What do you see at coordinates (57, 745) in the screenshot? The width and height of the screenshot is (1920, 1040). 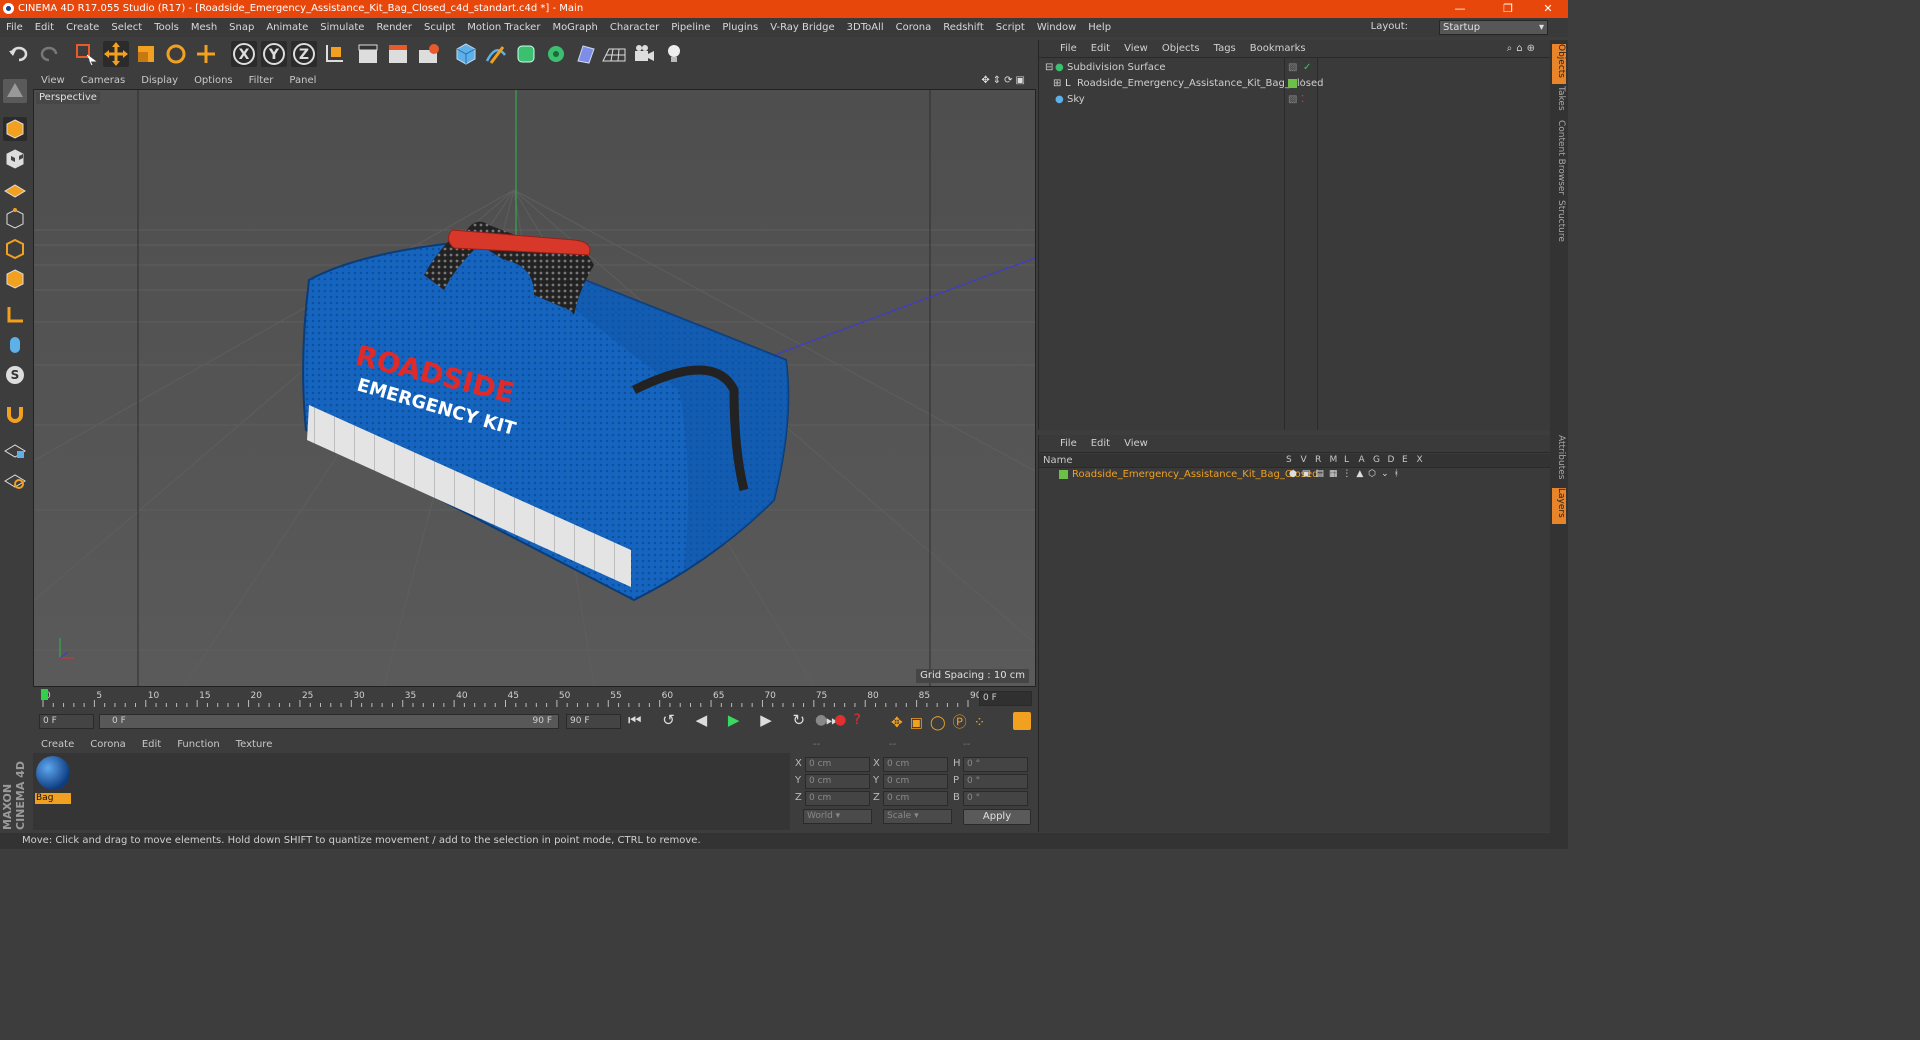 I see `material-menu-create: Create` at bounding box center [57, 745].